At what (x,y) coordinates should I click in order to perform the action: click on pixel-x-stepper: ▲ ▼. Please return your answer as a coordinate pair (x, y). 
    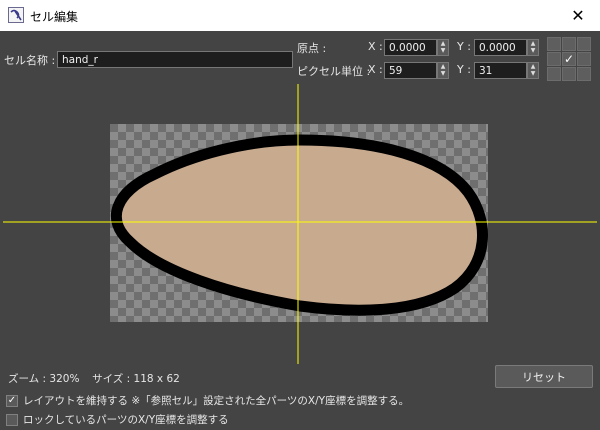
    Looking at the image, I should click on (443, 70).